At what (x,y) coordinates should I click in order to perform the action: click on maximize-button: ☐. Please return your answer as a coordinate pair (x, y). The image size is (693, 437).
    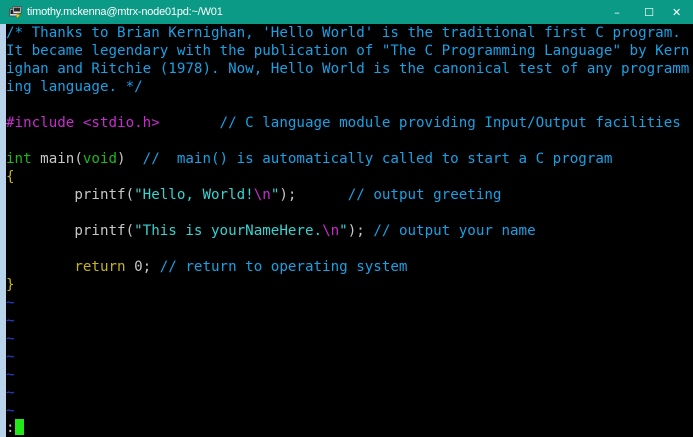
    Looking at the image, I should click on (649, 12).